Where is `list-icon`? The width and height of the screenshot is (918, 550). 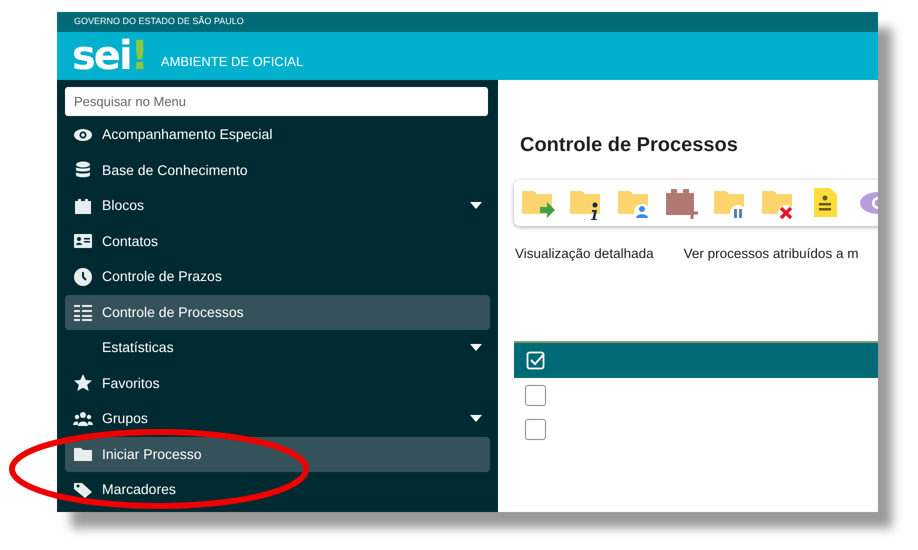 list-icon is located at coordinates (83, 312).